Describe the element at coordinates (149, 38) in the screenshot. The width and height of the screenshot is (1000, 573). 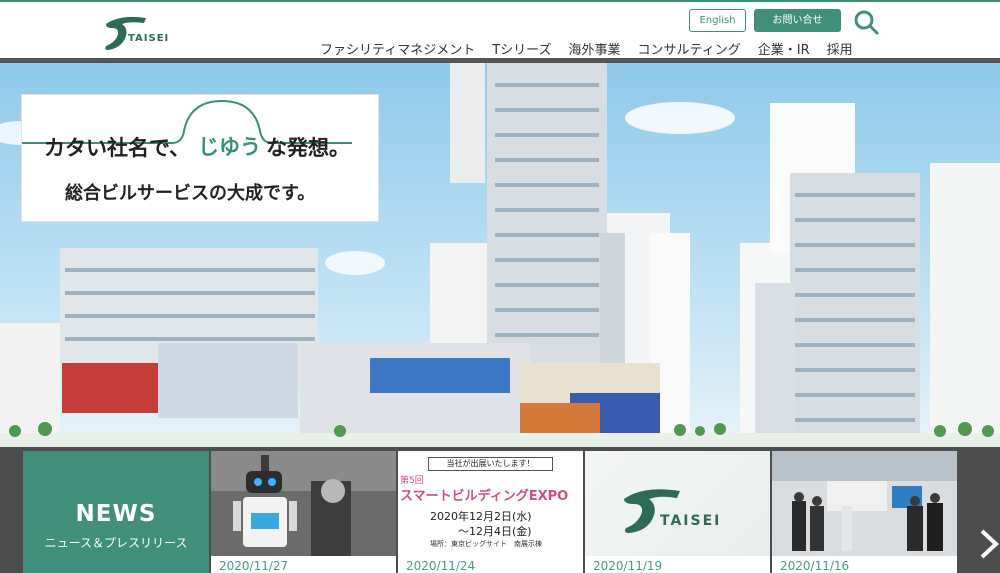
I see `logo-wordmark: TAISEI` at that location.